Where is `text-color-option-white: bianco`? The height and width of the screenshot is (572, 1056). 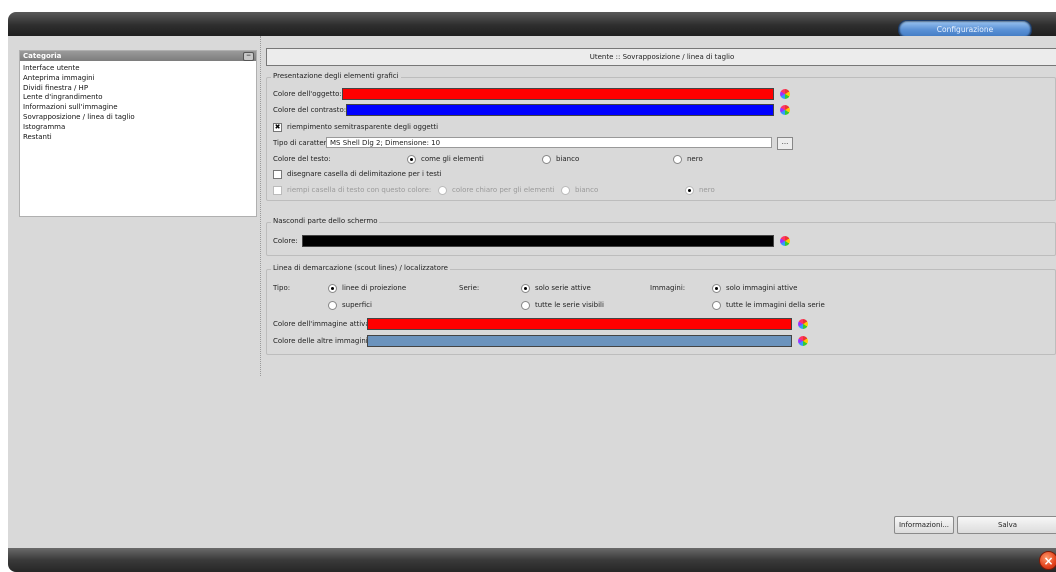 text-color-option-white: bianco is located at coordinates (560, 159).